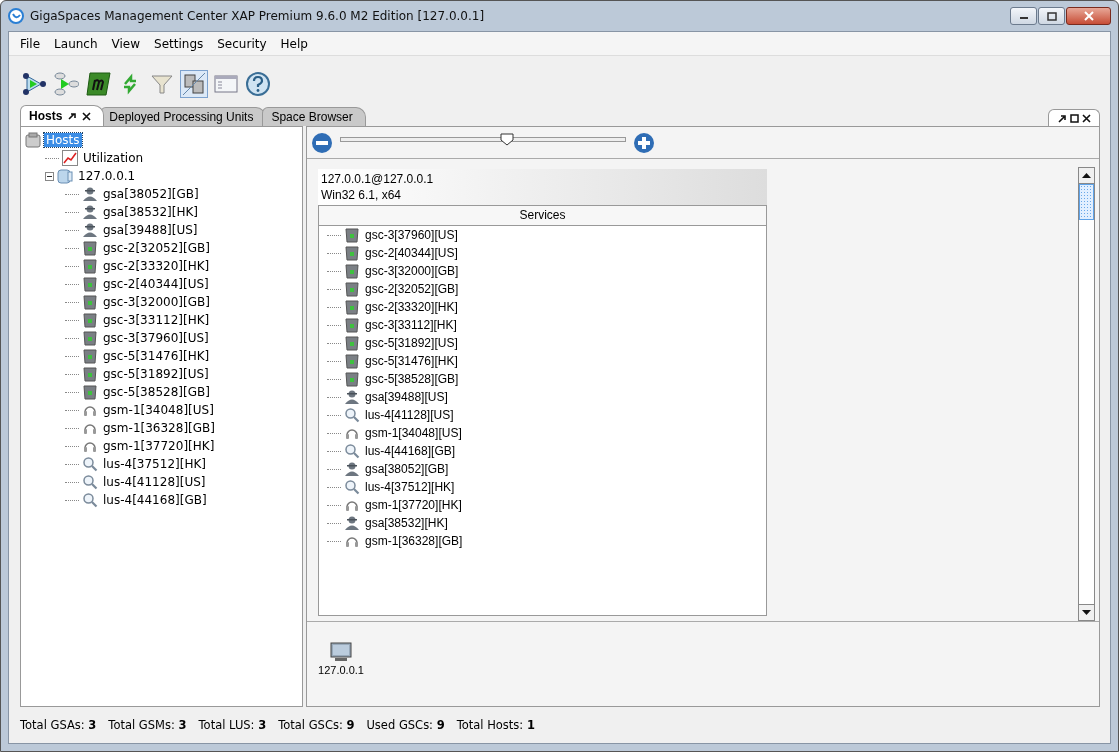 This screenshot has height=752, width=1119. What do you see at coordinates (410, 487) in the screenshot?
I see `service-item: lus-4[37512][HK]` at bounding box center [410, 487].